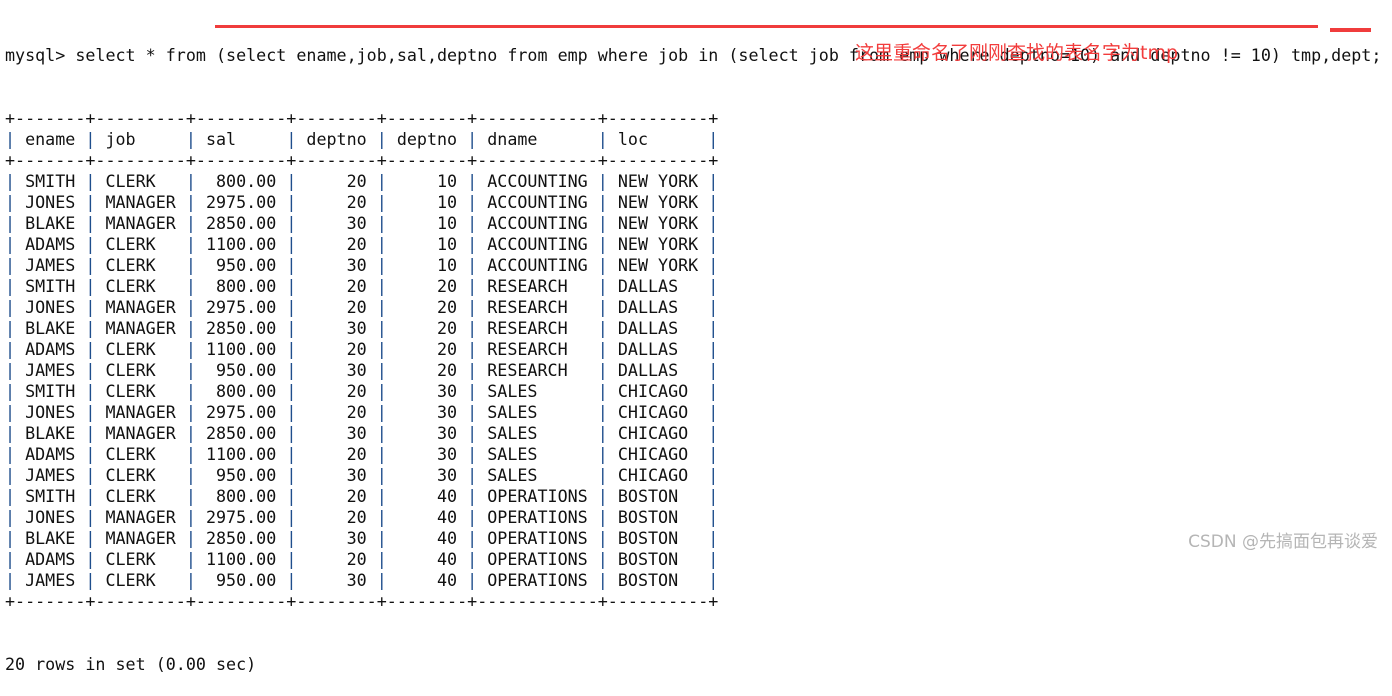 This screenshot has width=1392, height=696. Describe the element at coordinates (131, 664) in the screenshot. I see `result-summary: 20 rows in set (0.00 sec)` at that location.